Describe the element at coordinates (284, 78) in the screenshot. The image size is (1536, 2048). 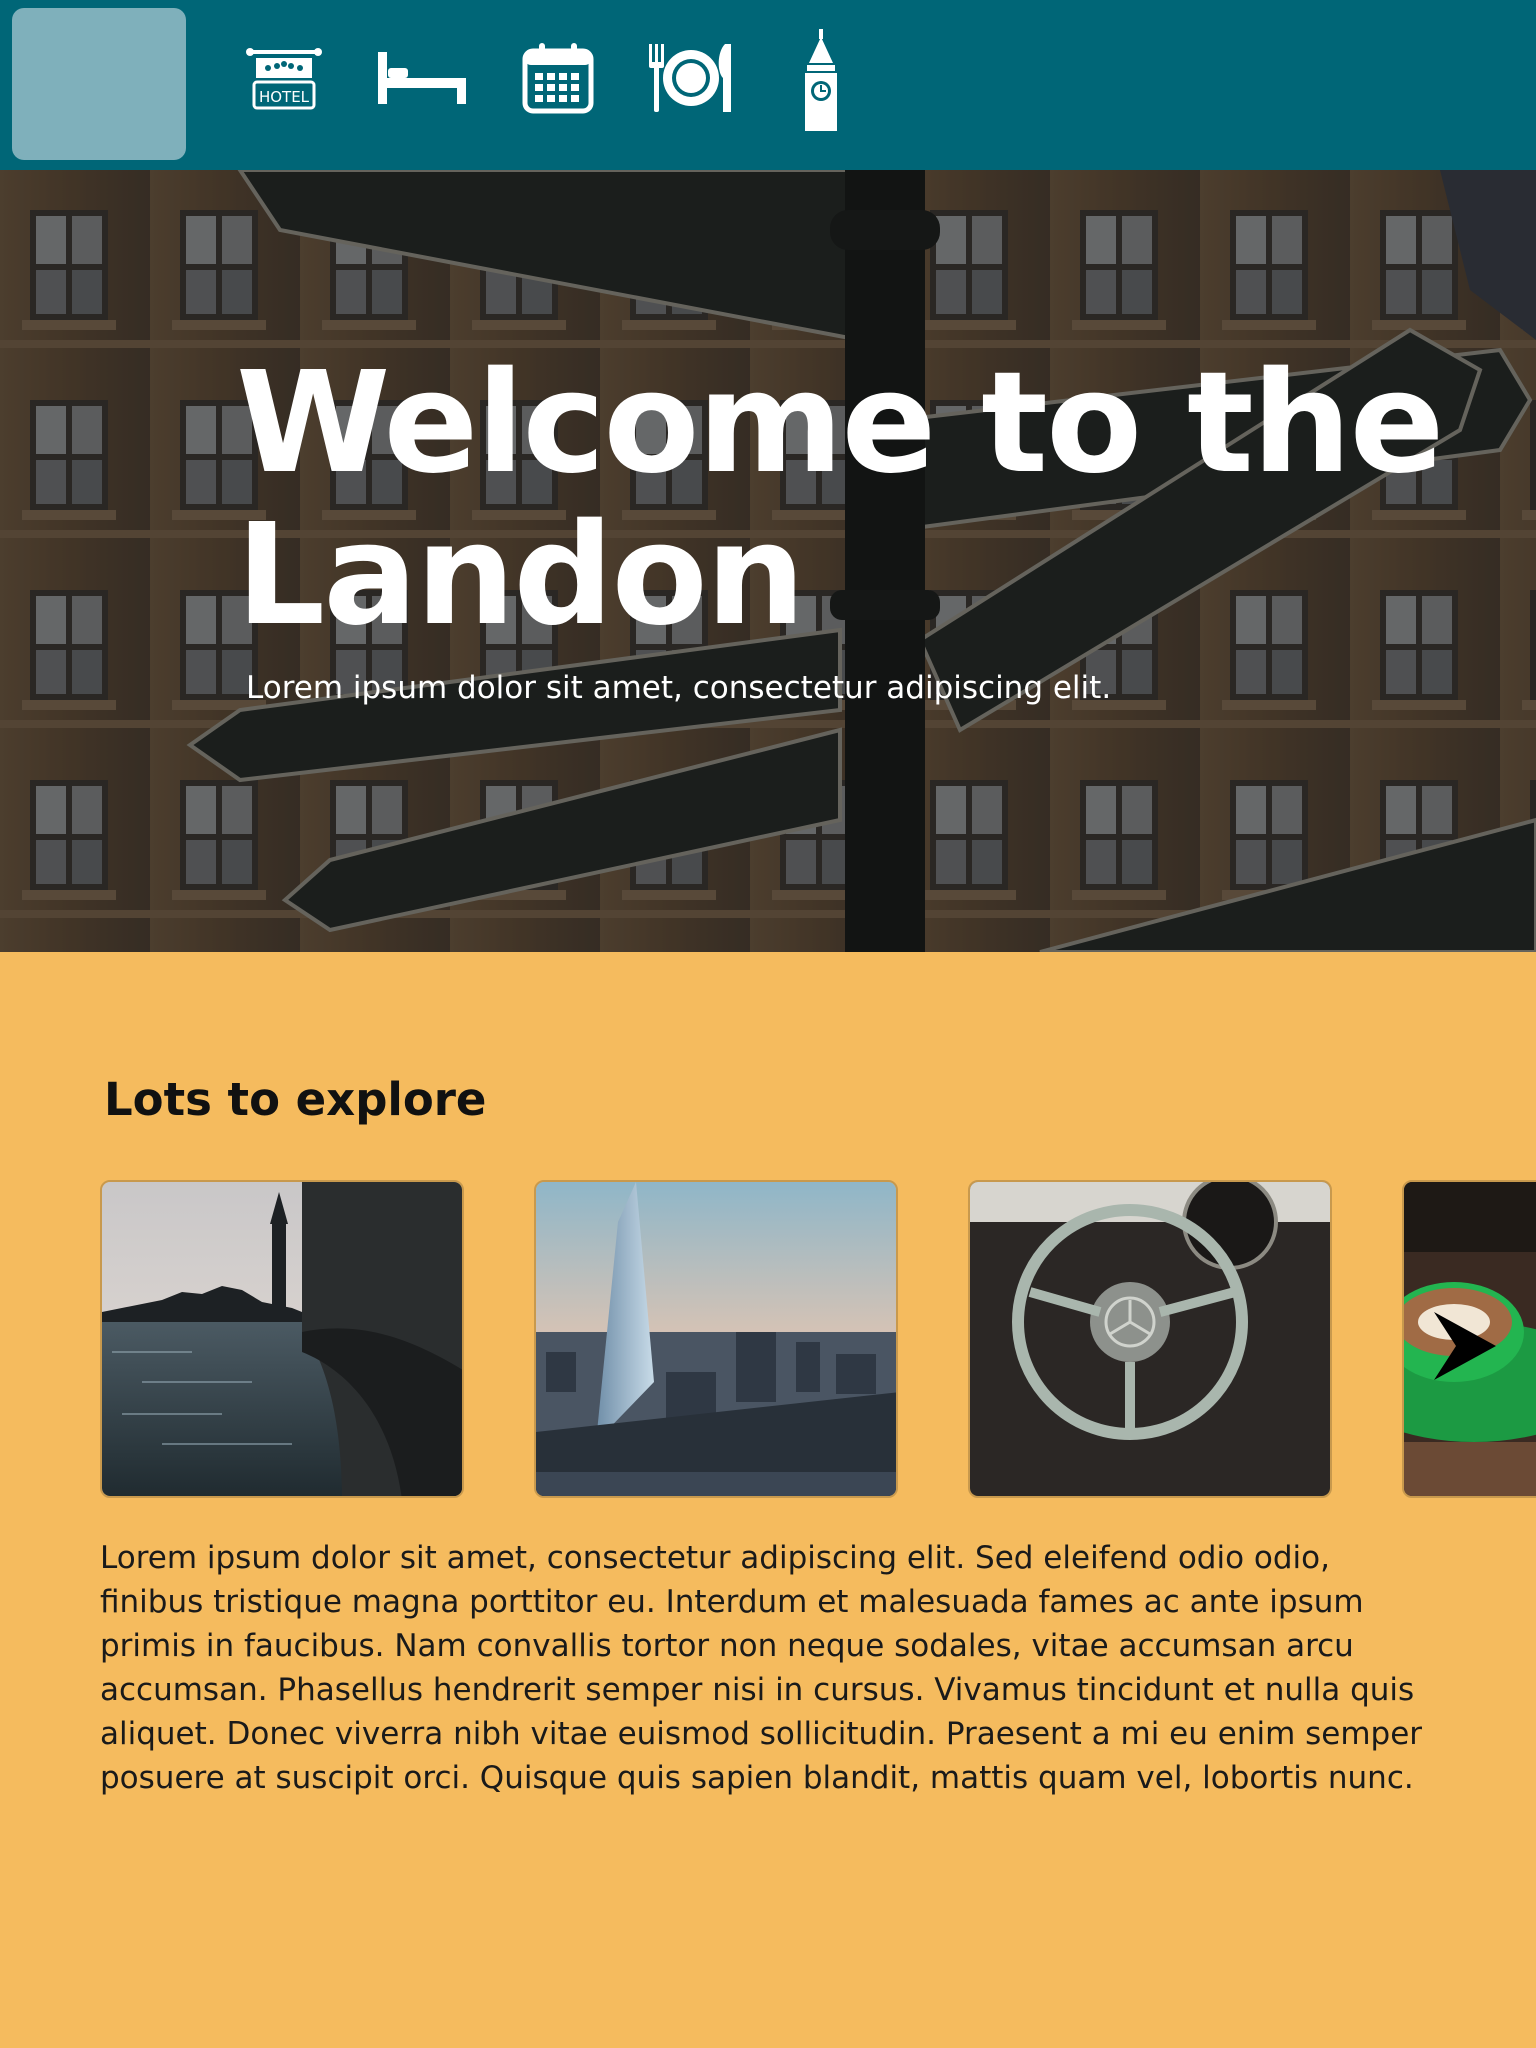
I see `hotel-icon: HOTEL` at that location.